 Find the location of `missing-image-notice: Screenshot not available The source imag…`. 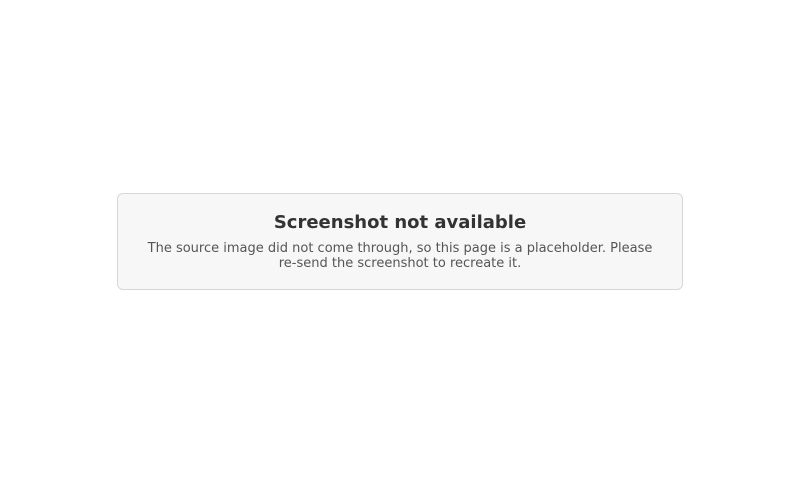

missing-image-notice: Screenshot not available The source imag… is located at coordinates (400, 241).